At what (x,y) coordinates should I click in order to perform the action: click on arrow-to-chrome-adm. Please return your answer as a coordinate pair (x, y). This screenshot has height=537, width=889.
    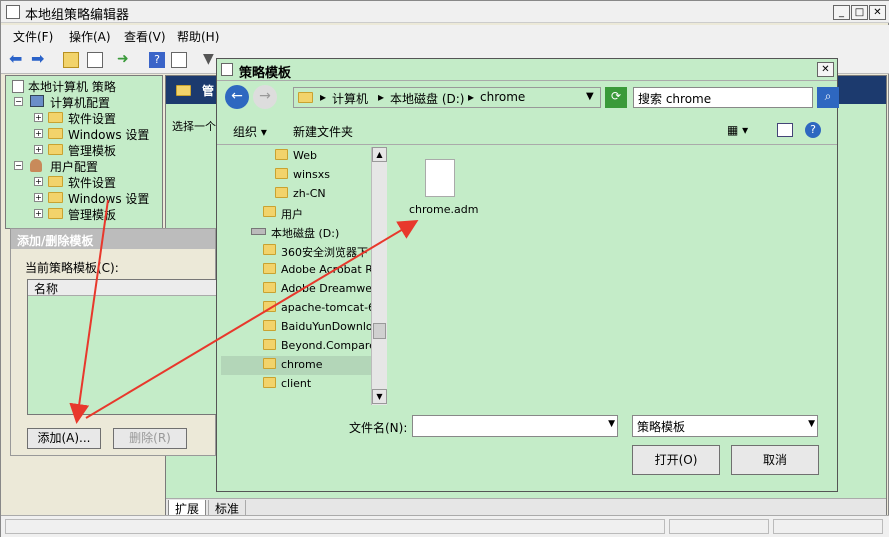
    Looking at the image, I should click on (252, 319).